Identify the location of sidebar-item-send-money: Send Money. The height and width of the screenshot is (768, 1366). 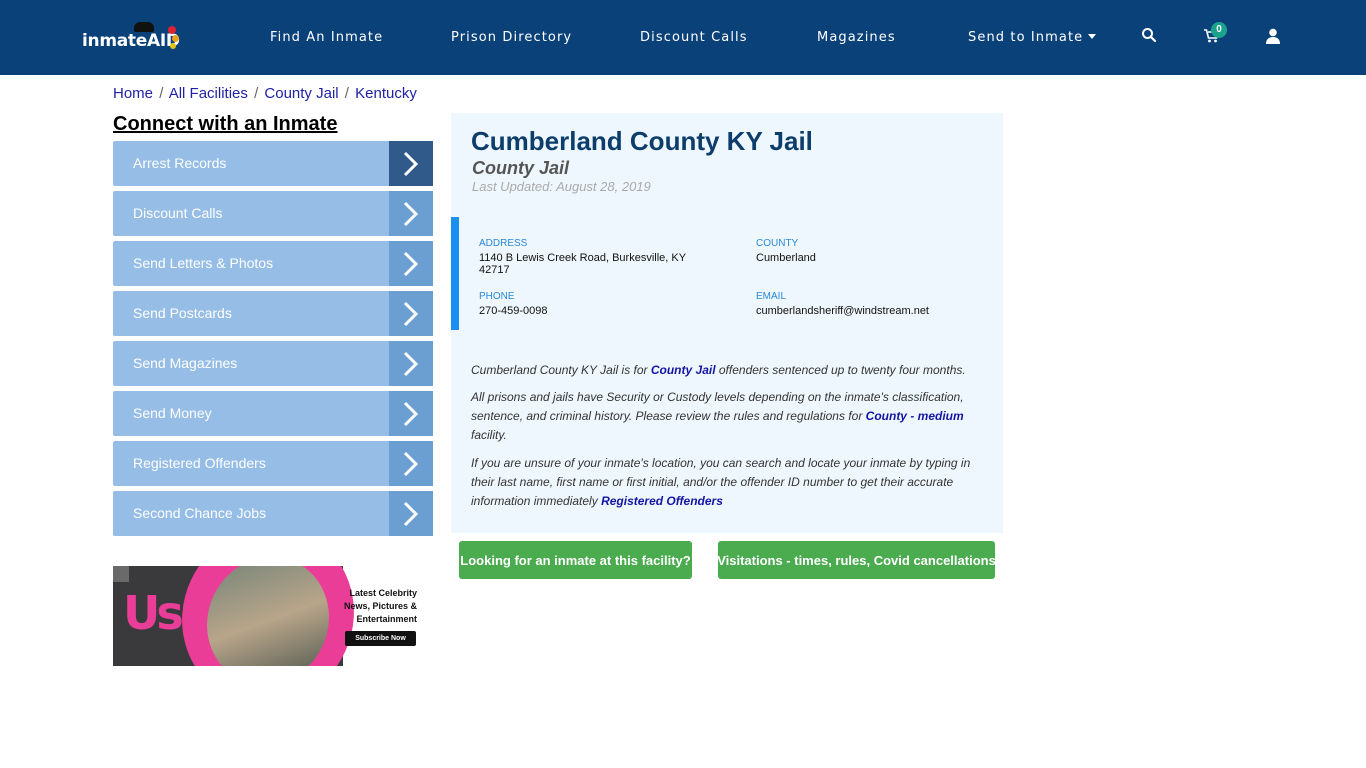
(273, 413).